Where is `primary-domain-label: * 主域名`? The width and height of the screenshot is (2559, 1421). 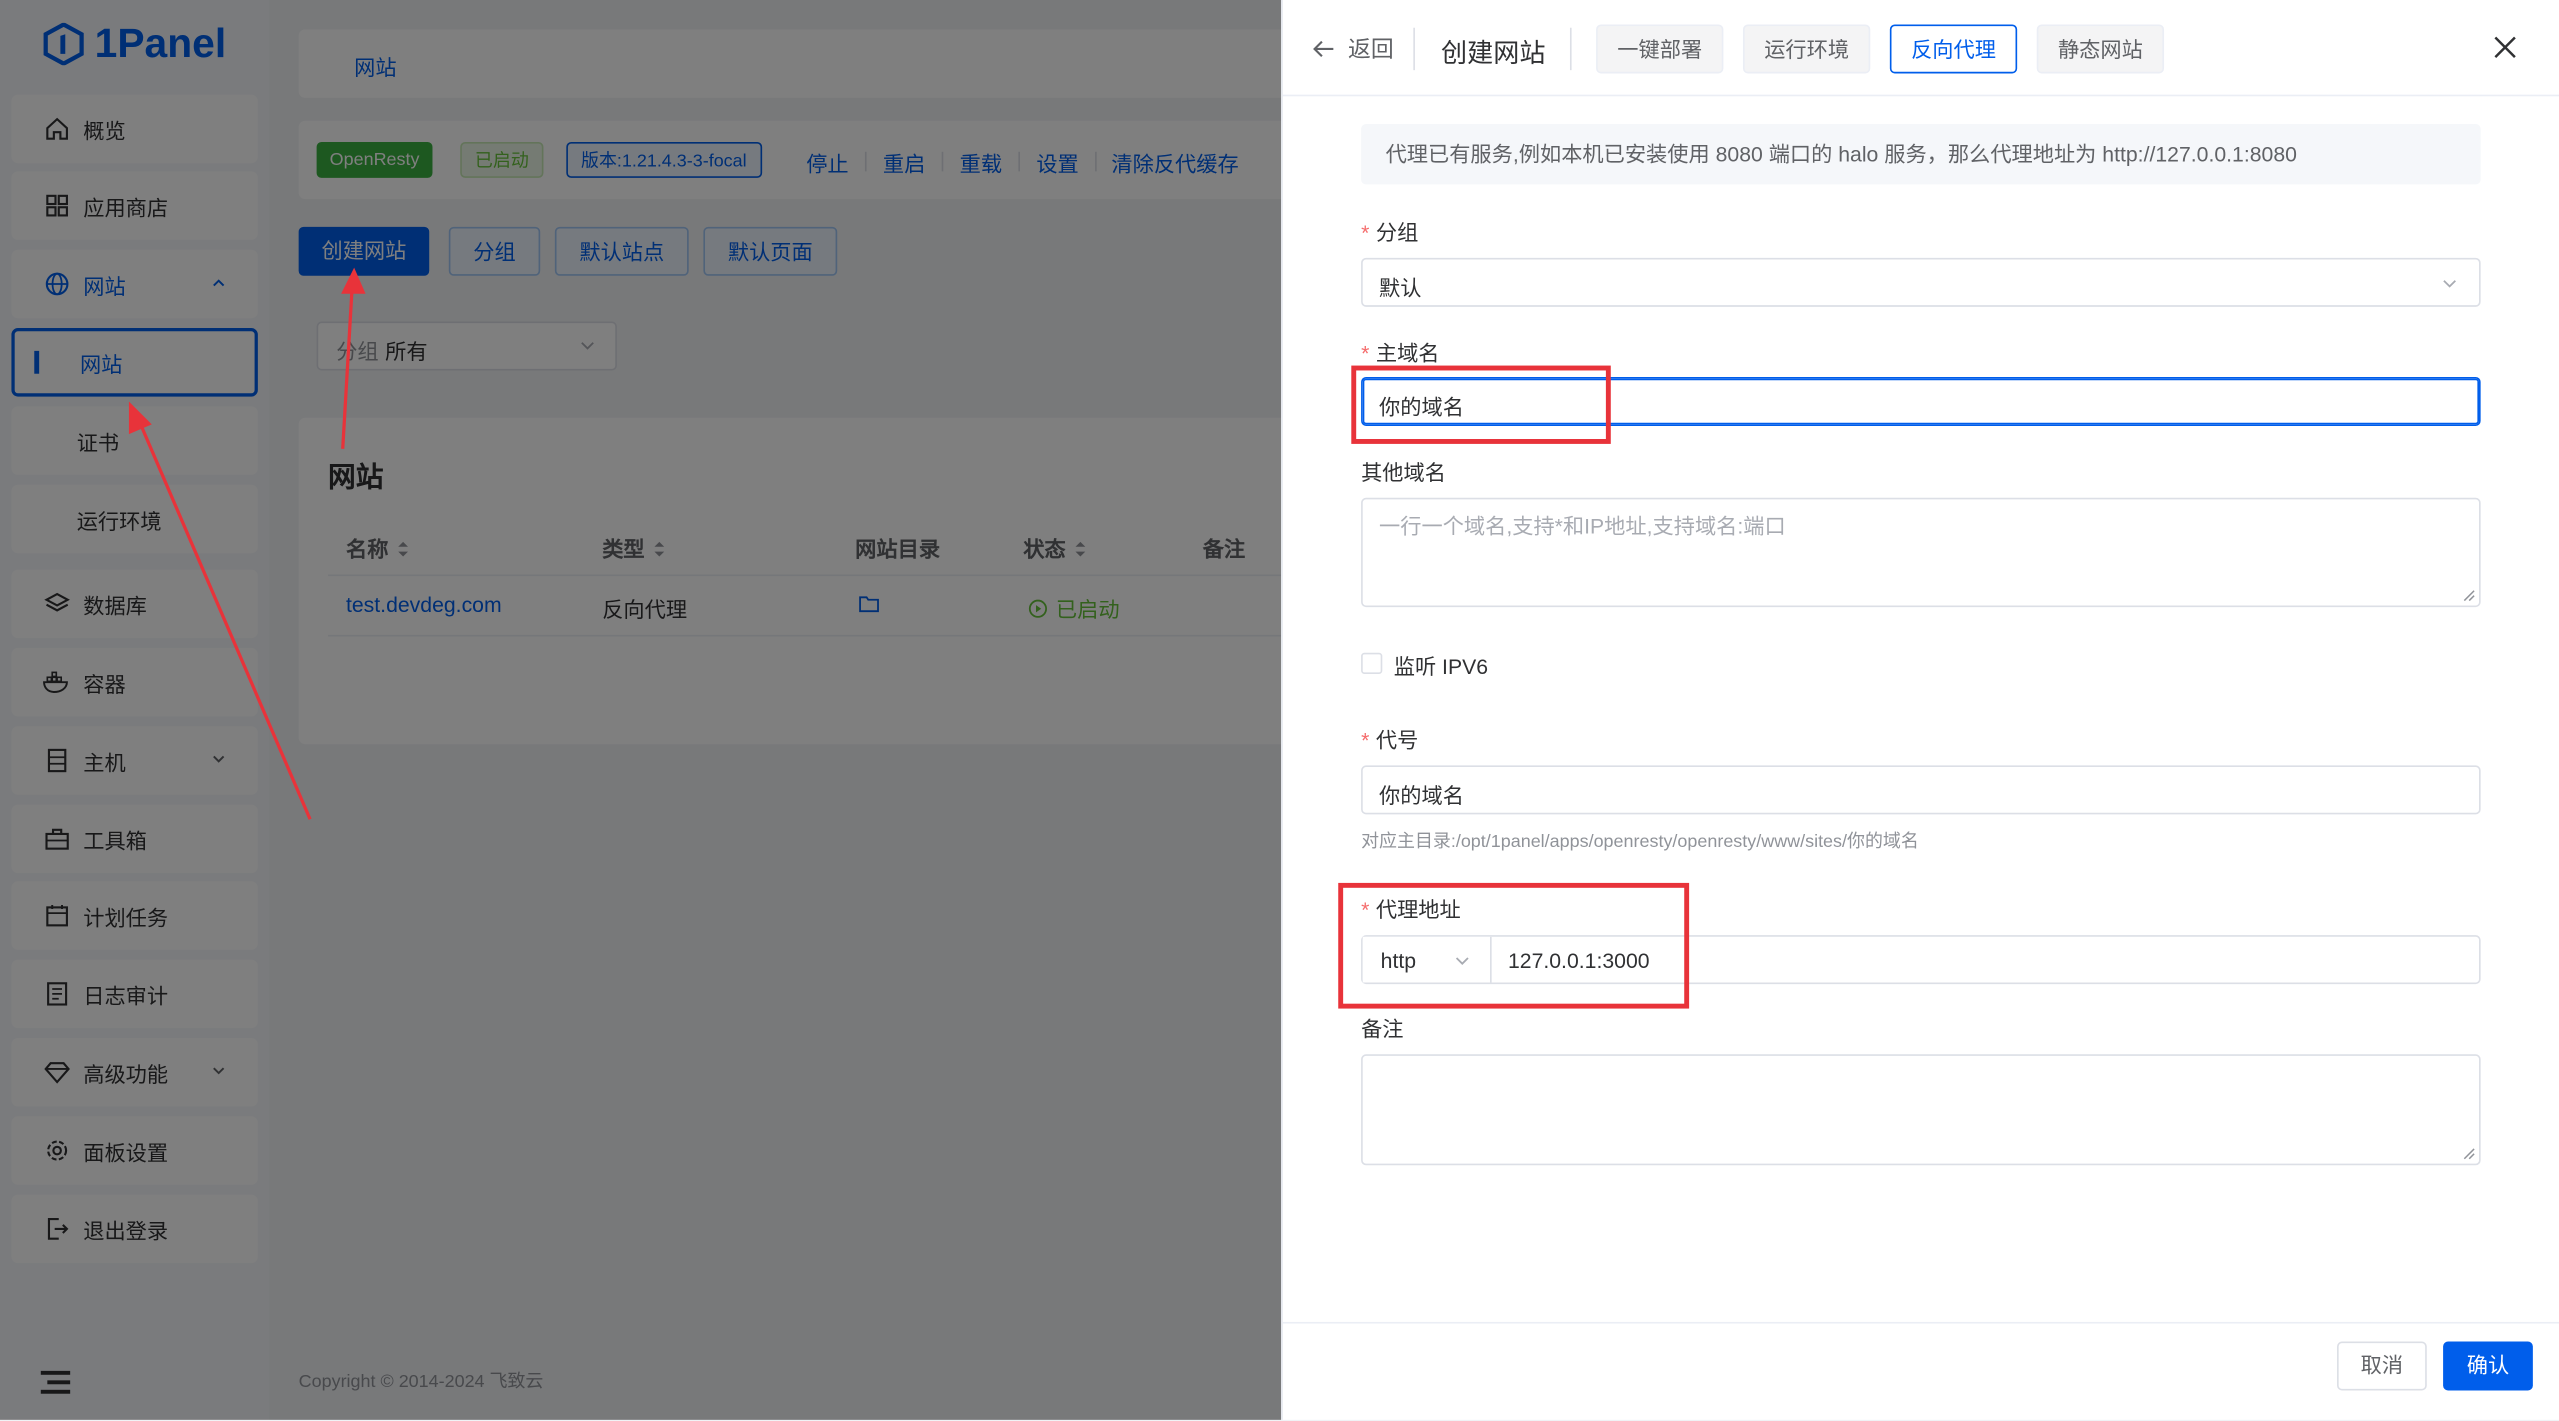
primary-domain-label: * 主域名 is located at coordinates (1400, 353).